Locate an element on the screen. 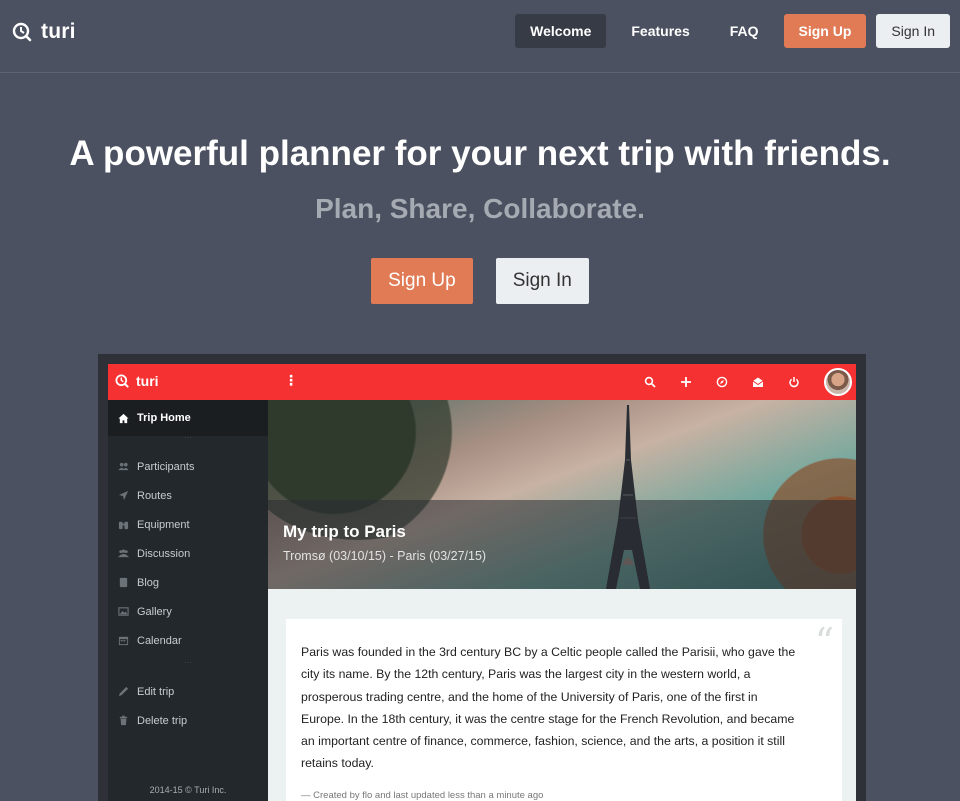 The image size is (960, 801). sidebar-item-delete-trip: Delete trip is located at coordinates (188, 720).